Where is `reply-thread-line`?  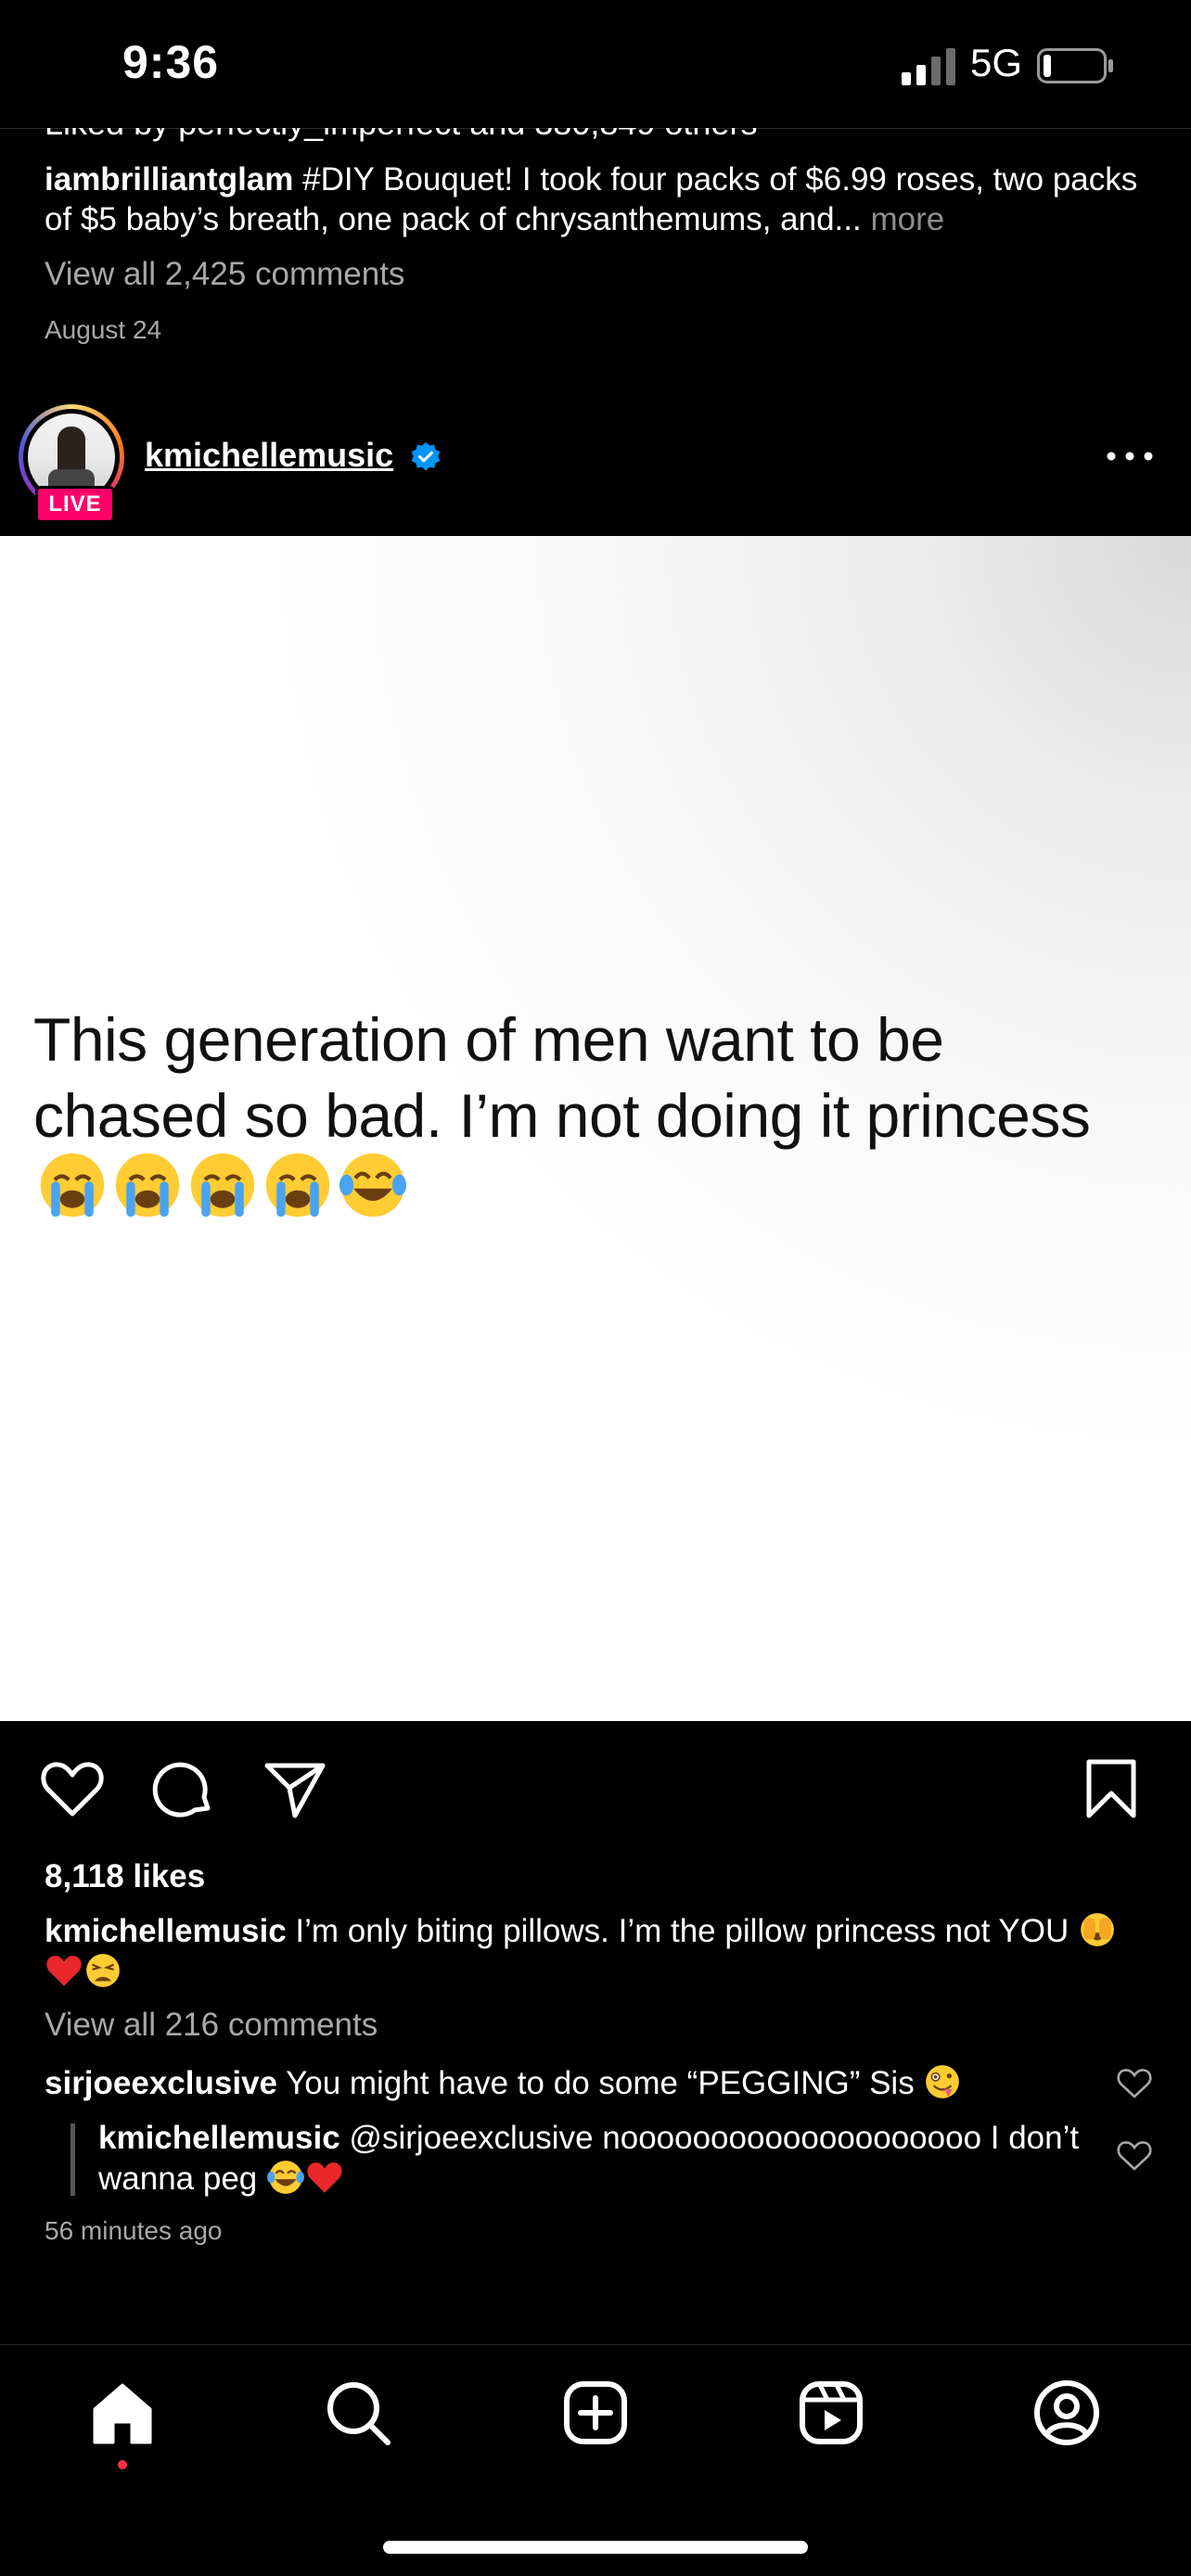
reply-thread-line is located at coordinates (72, 2159).